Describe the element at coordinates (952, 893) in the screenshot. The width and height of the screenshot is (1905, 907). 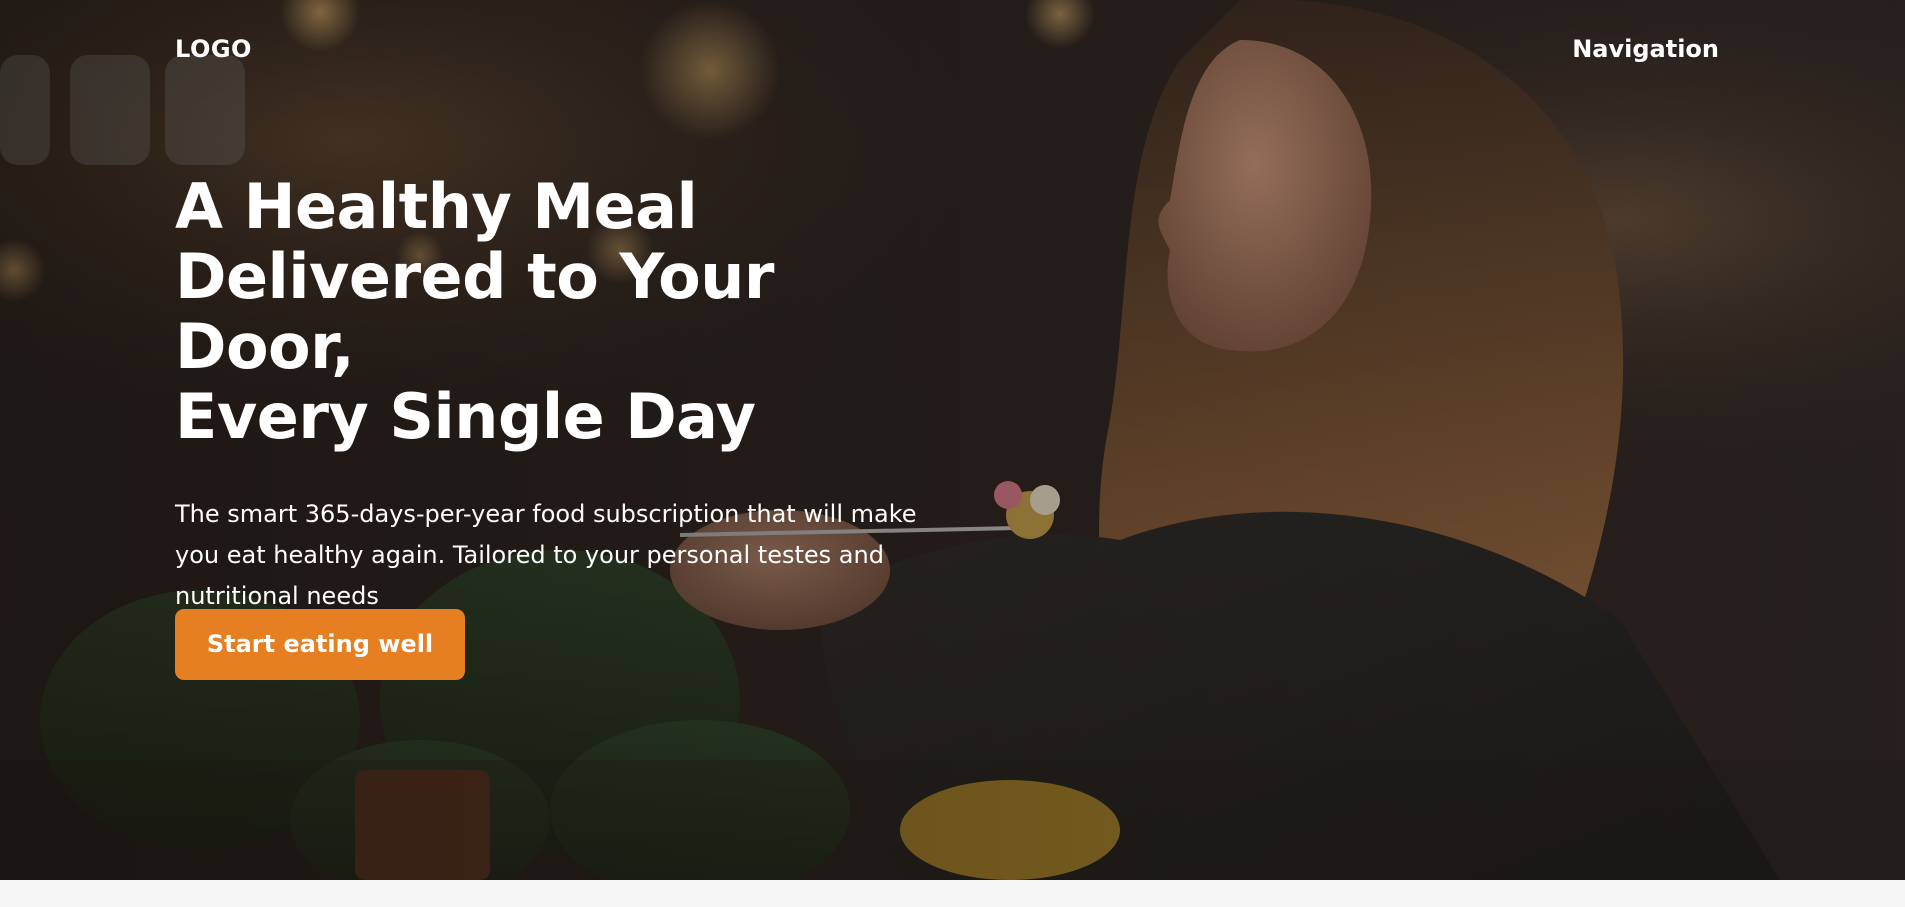
I see `next-section-edge` at that location.